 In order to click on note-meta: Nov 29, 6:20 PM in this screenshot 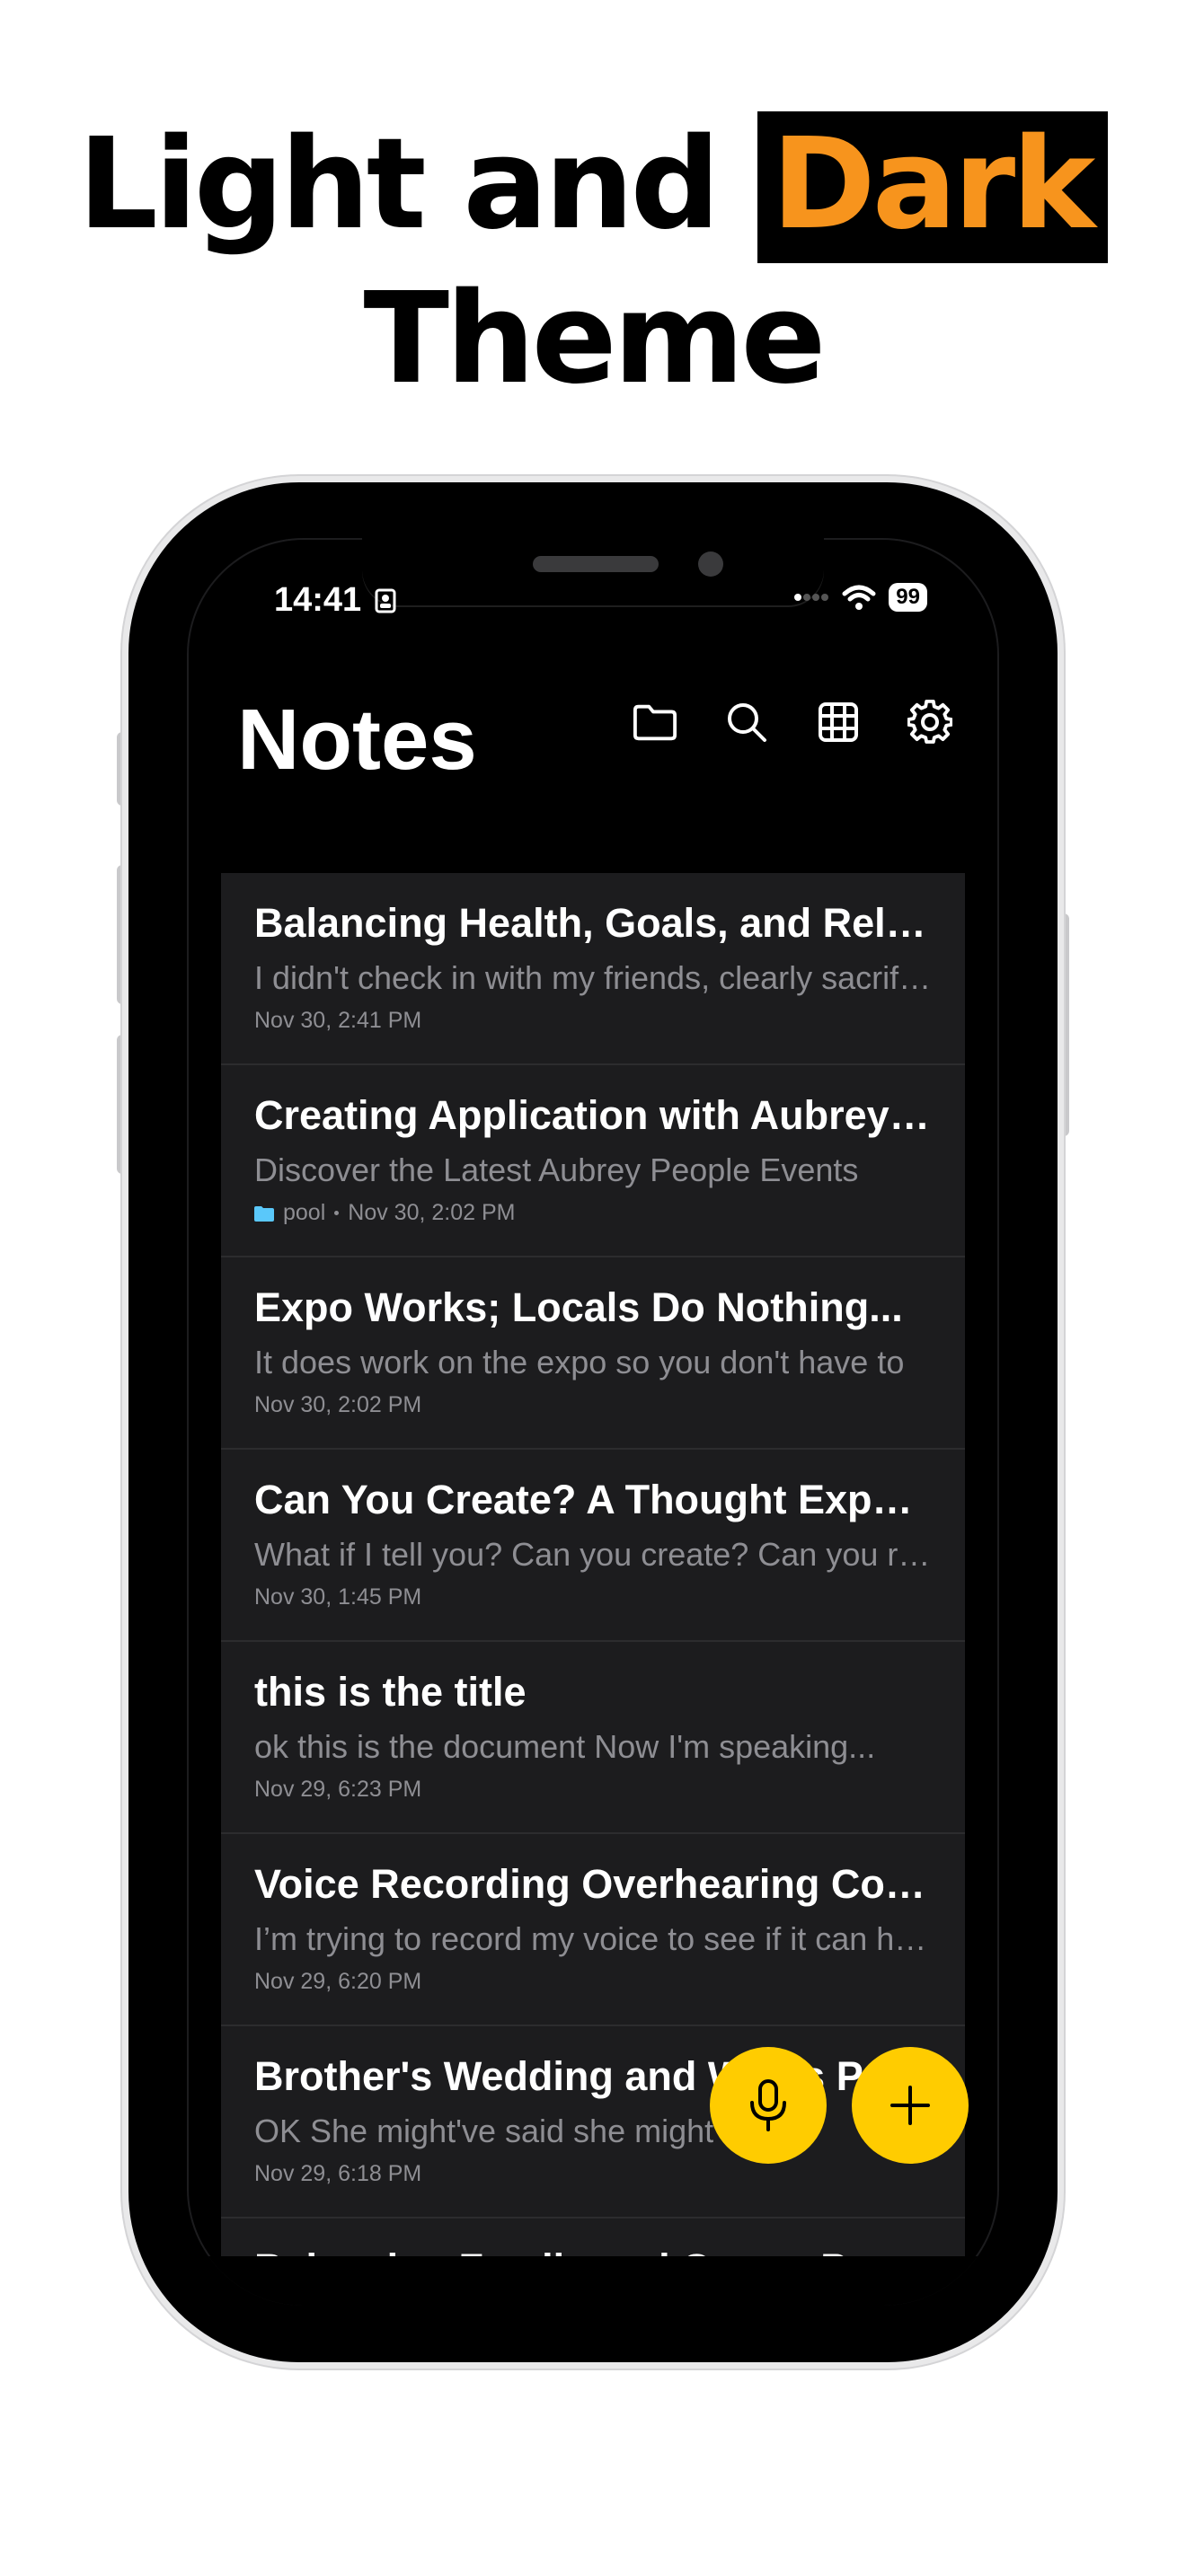, I will do `click(593, 1982)`.